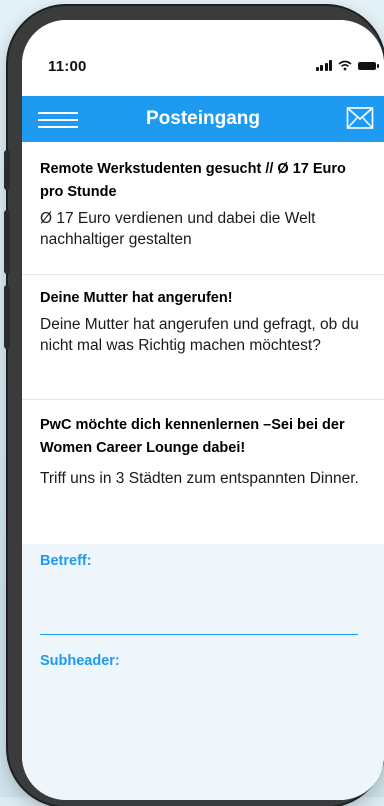  I want to click on app-bar: Posteingang, so click(203, 119).